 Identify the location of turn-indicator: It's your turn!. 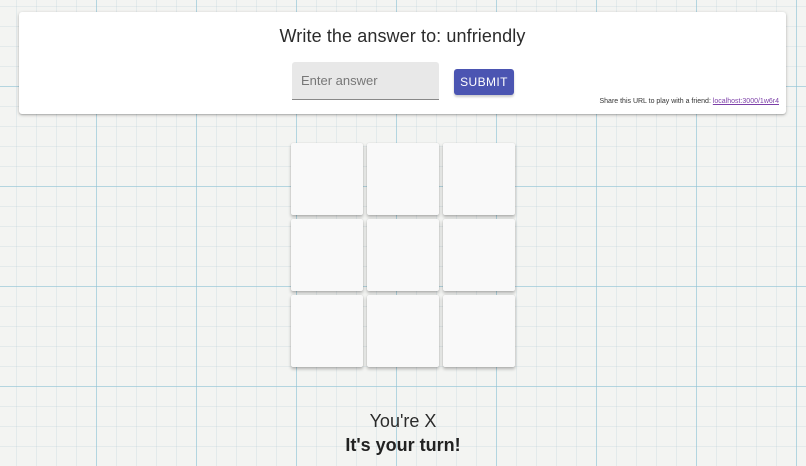
(403, 445).